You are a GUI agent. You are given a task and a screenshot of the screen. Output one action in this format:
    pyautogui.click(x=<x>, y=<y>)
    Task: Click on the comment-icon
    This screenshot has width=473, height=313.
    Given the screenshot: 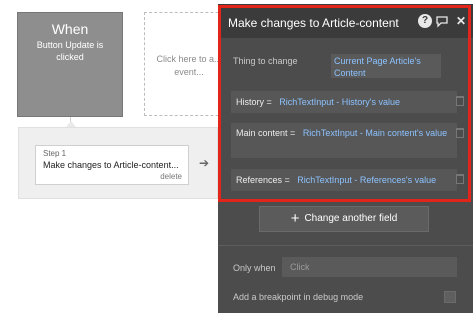 What is the action you would take?
    pyautogui.click(x=442, y=21)
    